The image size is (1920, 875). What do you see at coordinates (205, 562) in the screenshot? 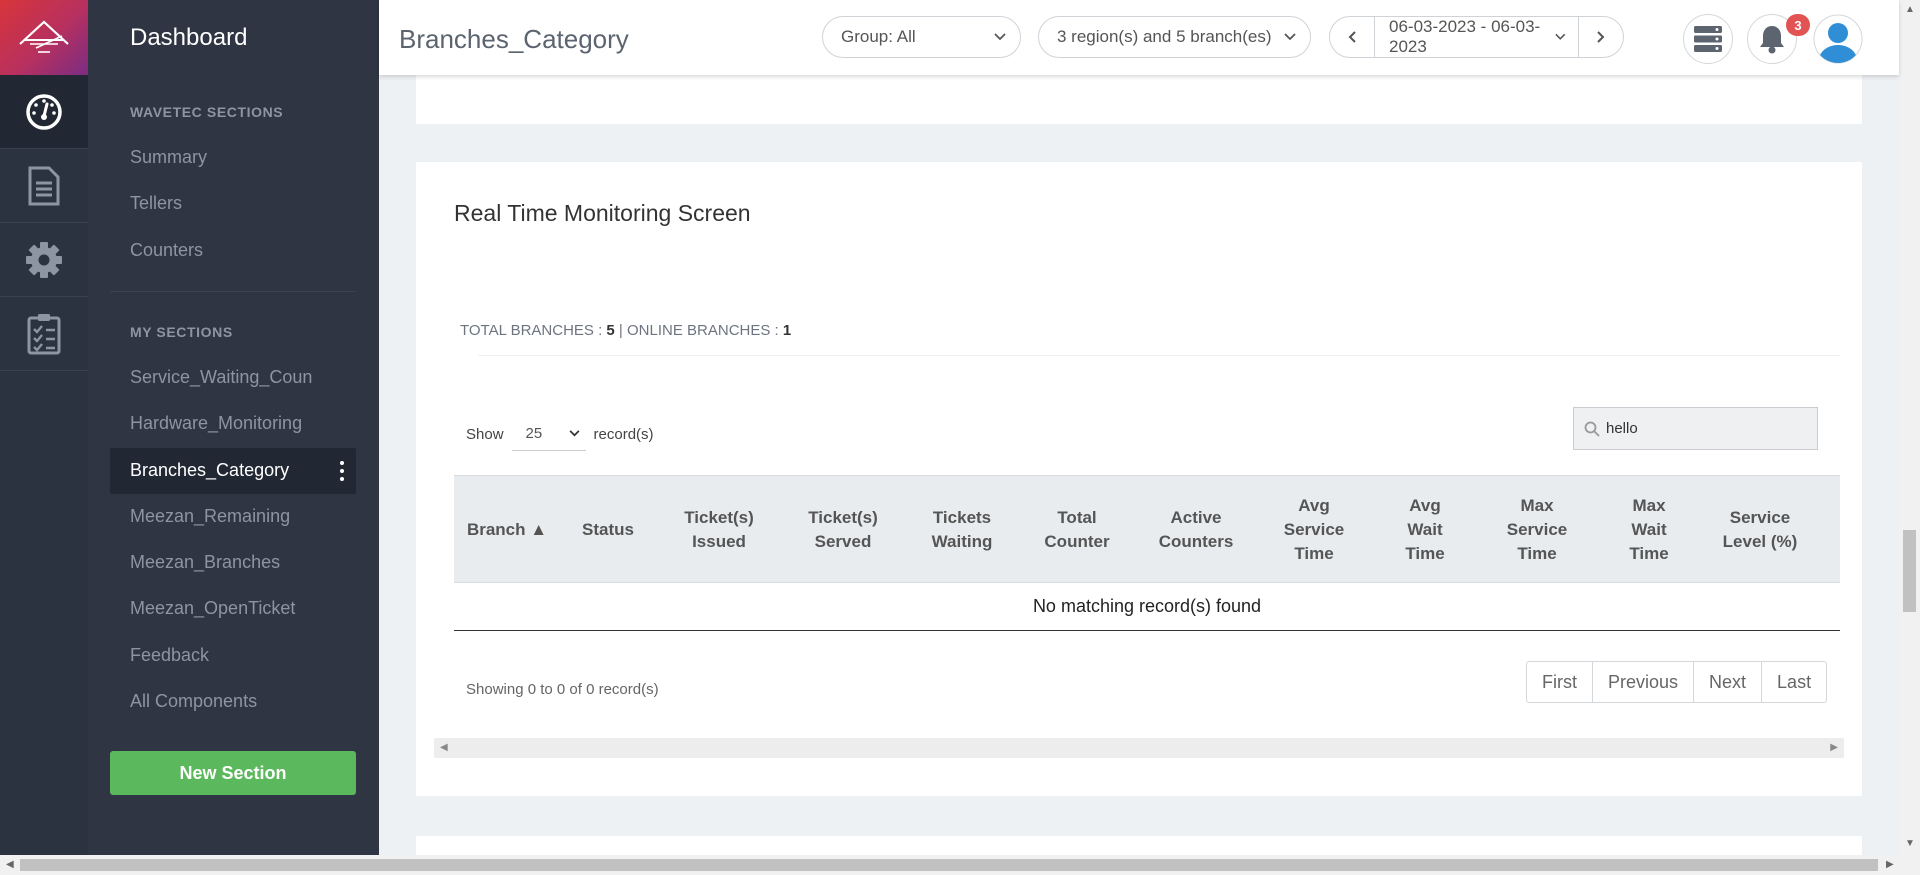
I see `sidebar-item-meezan-branches: Meezan_Branches` at bounding box center [205, 562].